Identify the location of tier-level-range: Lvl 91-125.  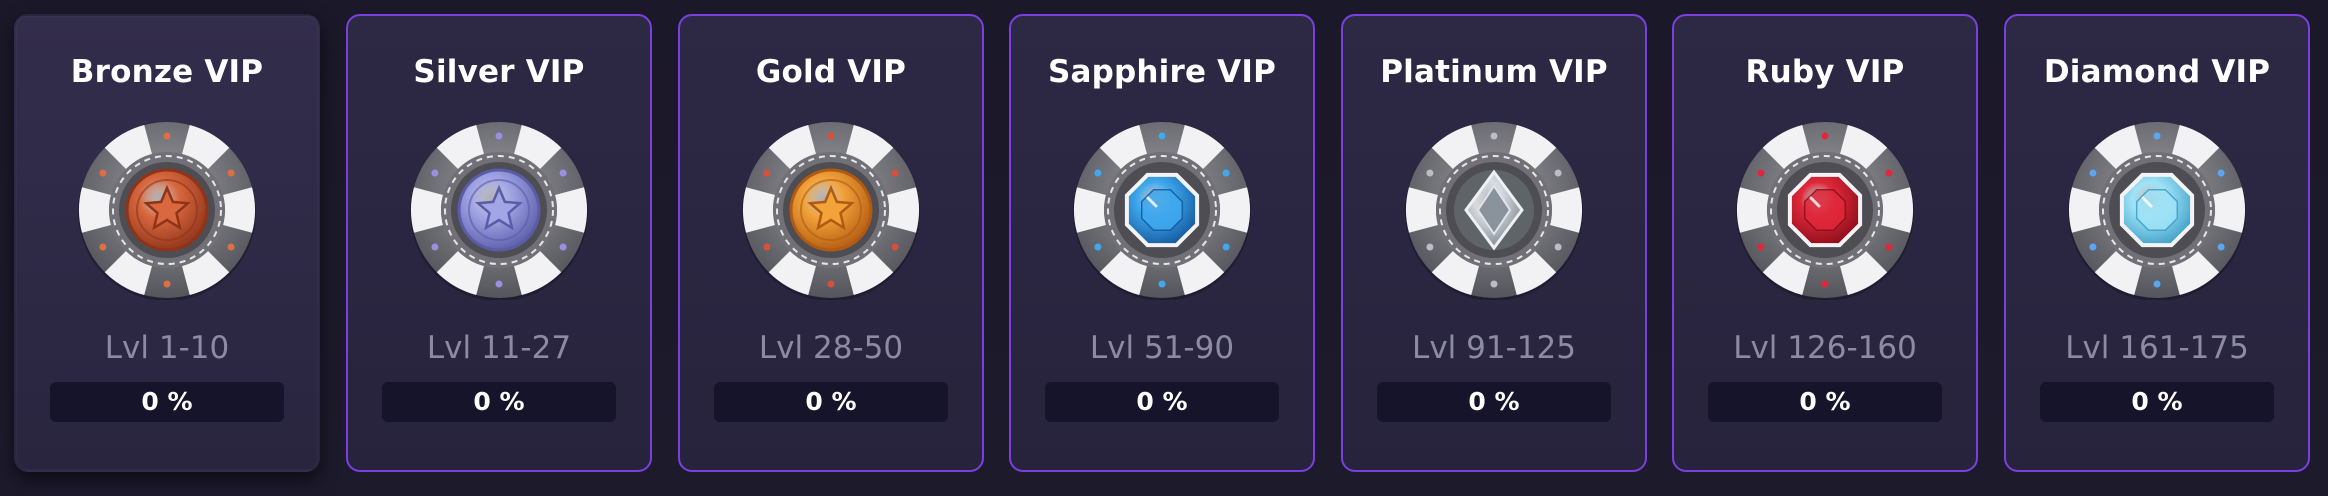
(1494, 348).